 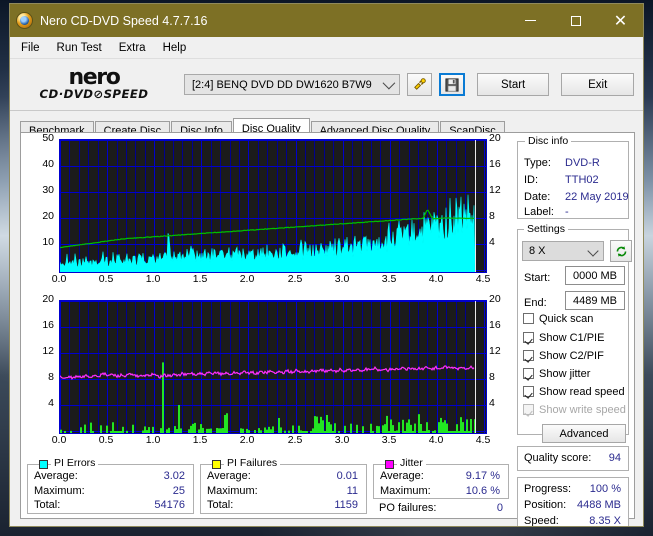 I want to click on pi-errors-stats: Average: 3.02 Maximum: 25 Total: 54176, so click(x=110, y=489).